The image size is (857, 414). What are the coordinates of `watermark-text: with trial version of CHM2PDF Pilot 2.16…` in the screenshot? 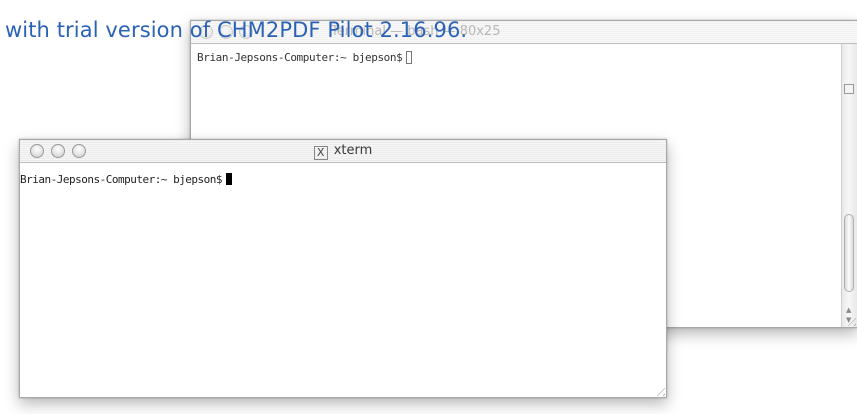 It's located at (236, 30).